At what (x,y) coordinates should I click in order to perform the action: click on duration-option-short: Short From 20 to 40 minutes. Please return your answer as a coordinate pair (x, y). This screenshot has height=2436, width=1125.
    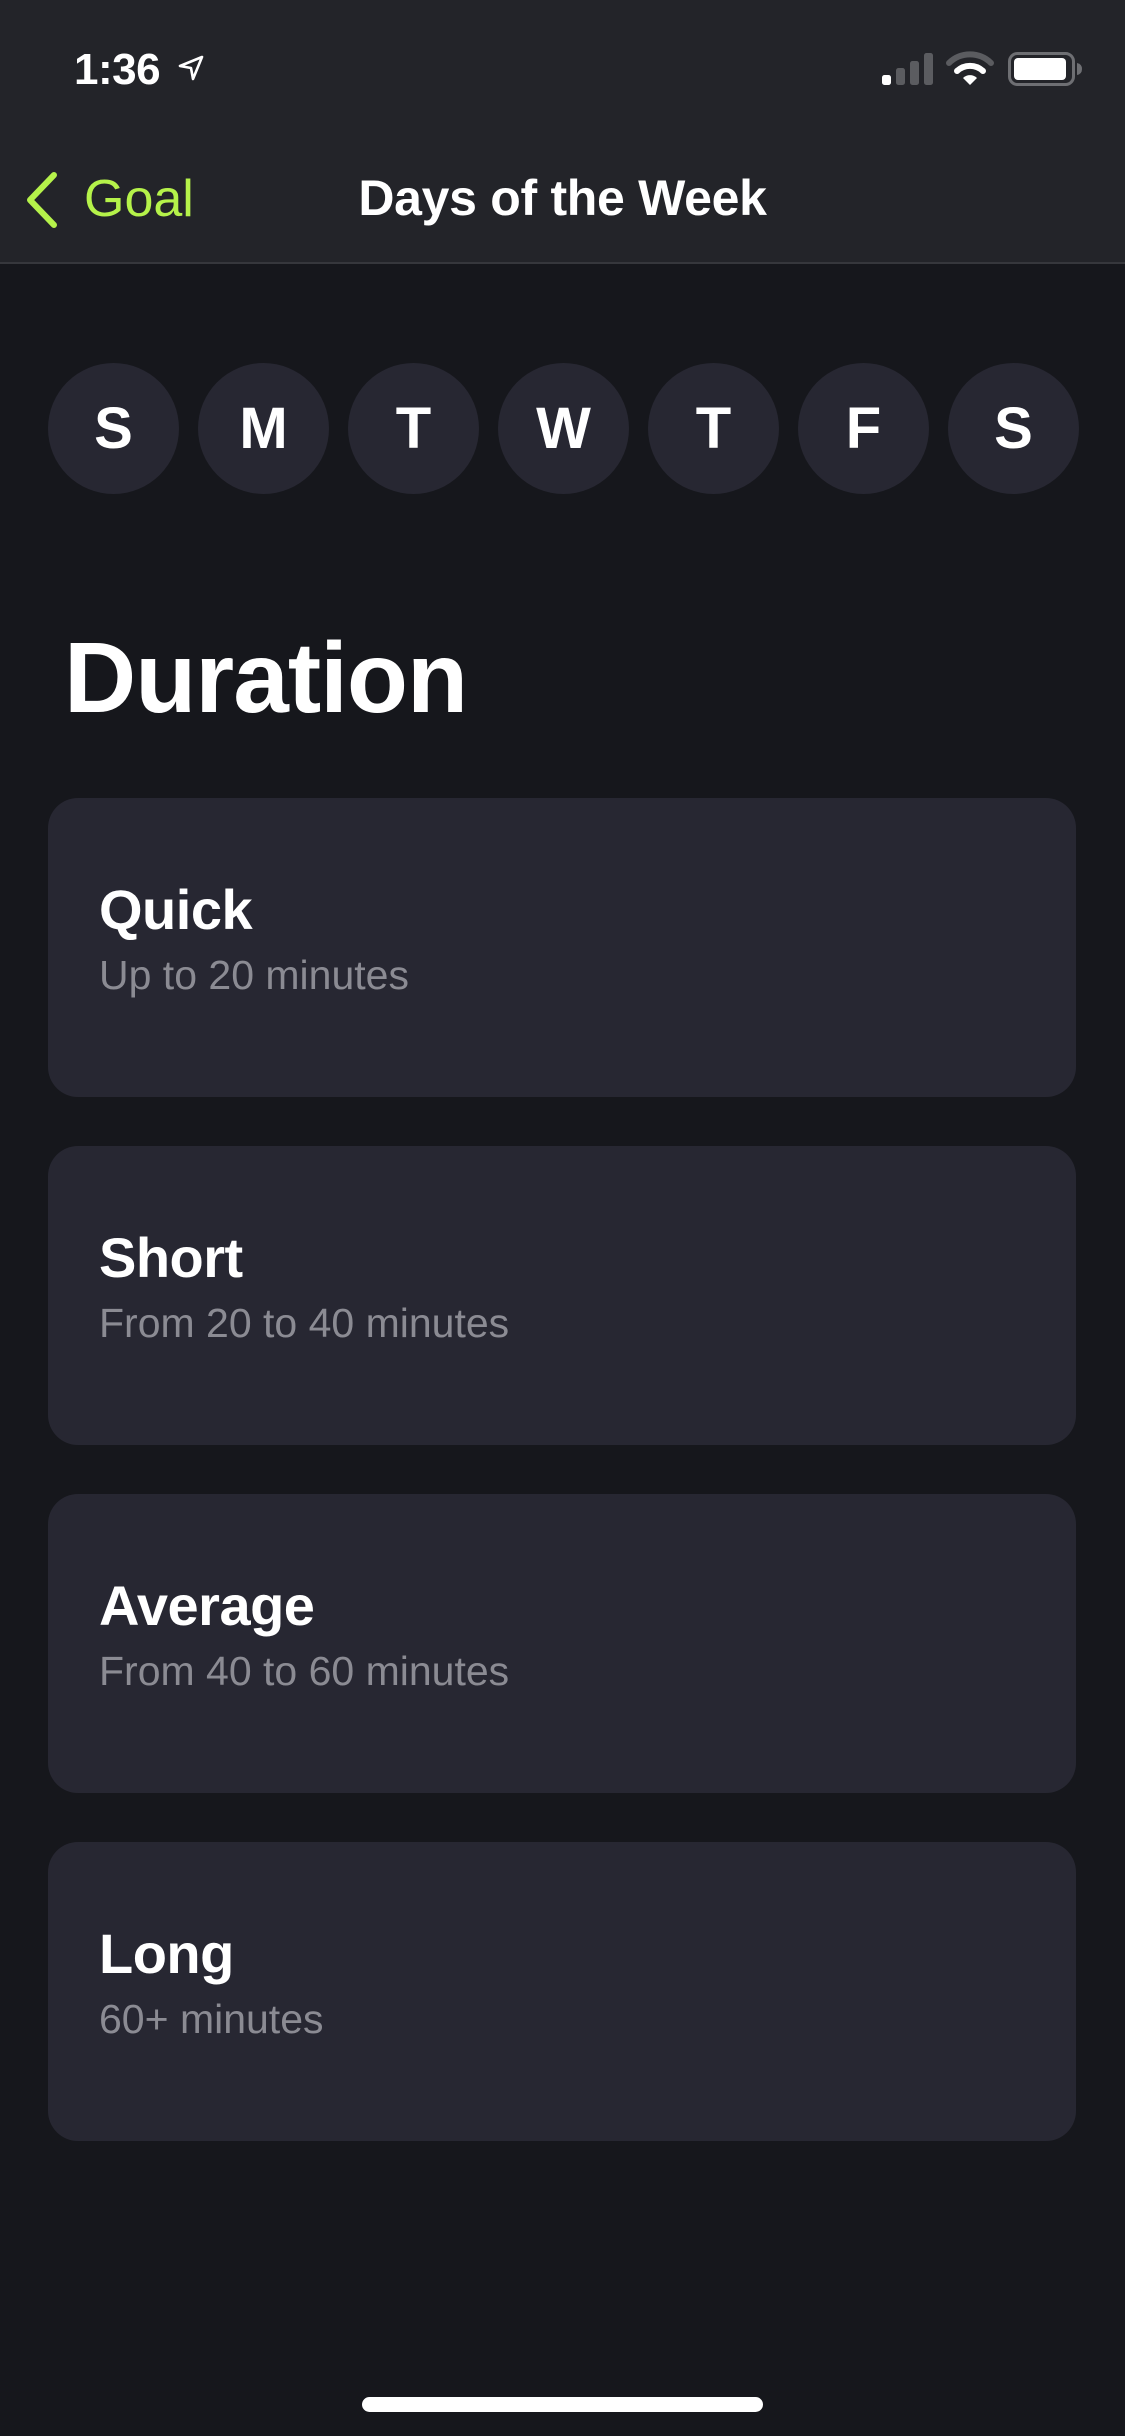
    Looking at the image, I should click on (562, 1295).